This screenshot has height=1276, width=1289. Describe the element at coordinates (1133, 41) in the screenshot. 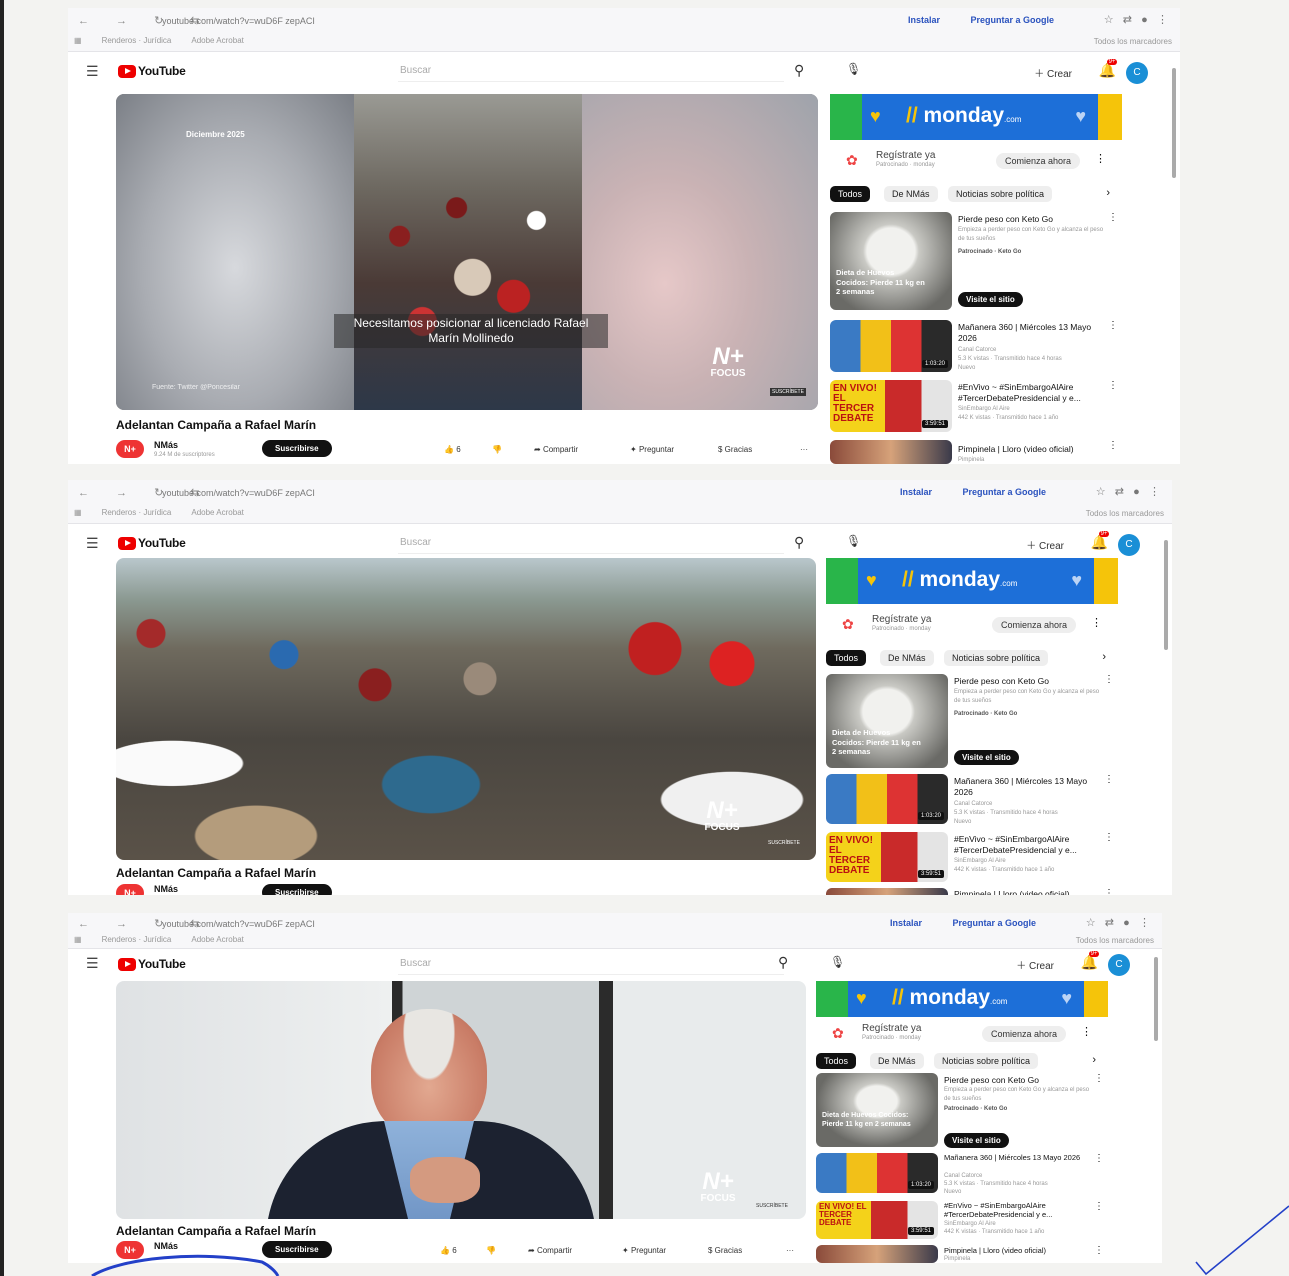

I see `all-bookmarks: Todos los marcadores` at that location.